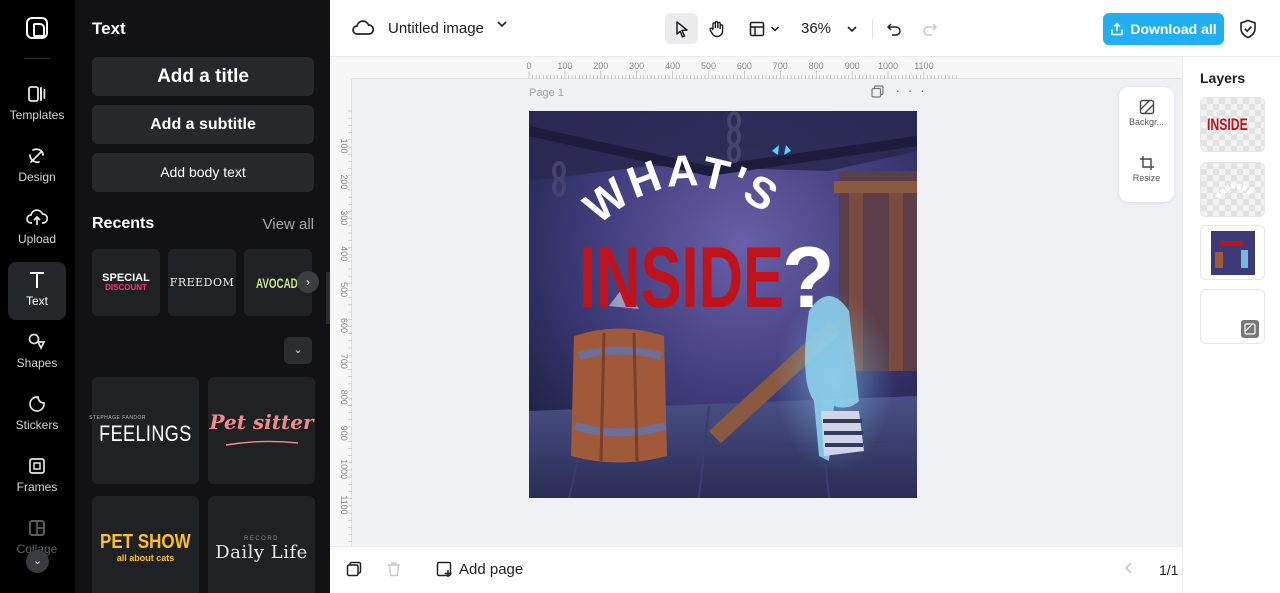 Image resolution: width=1280 pixels, height=593 pixels. Describe the element at coordinates (1146, 107) in the screenshot. I see `background-icon` at that location.